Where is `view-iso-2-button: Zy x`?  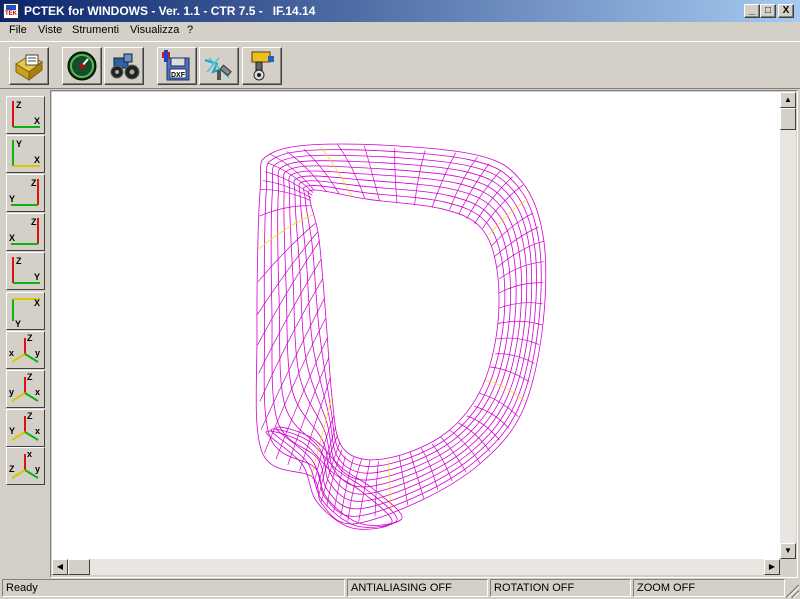
view-iso-2-button: Zy x is located at coordinates (25, 389).